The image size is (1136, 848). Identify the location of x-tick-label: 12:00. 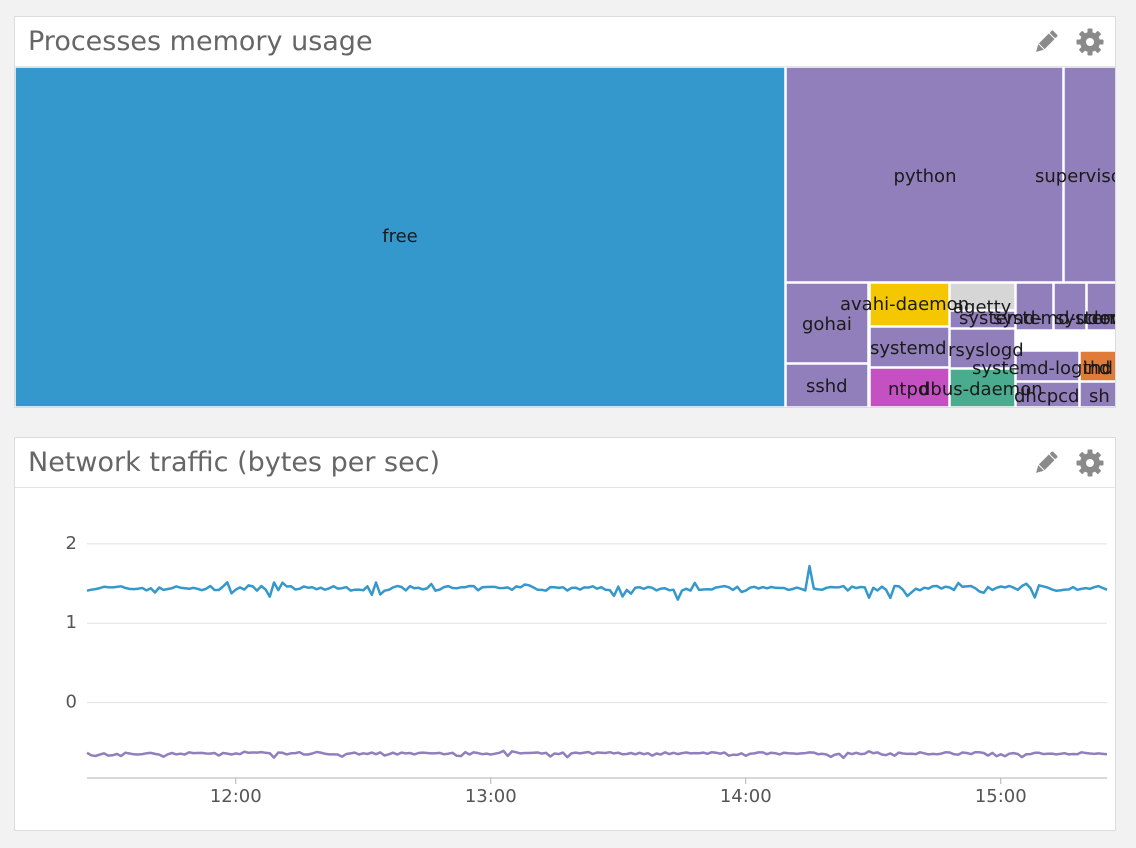
(236, 796).